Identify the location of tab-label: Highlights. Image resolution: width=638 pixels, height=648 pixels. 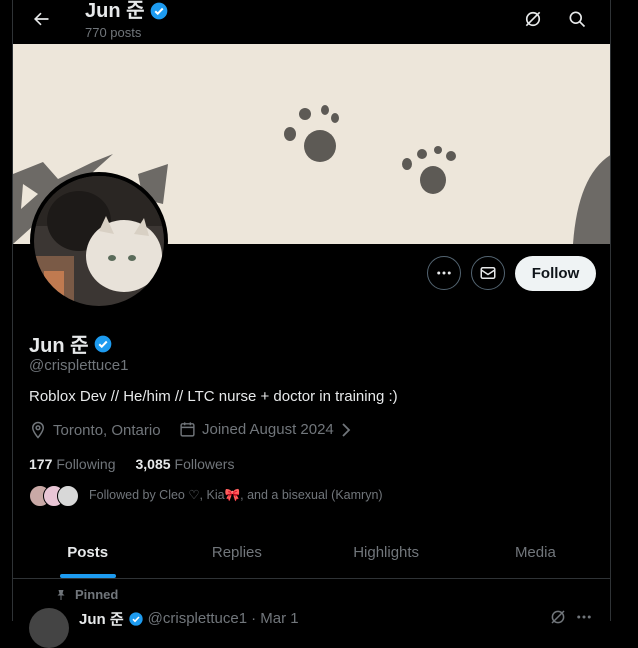
(386, 552).